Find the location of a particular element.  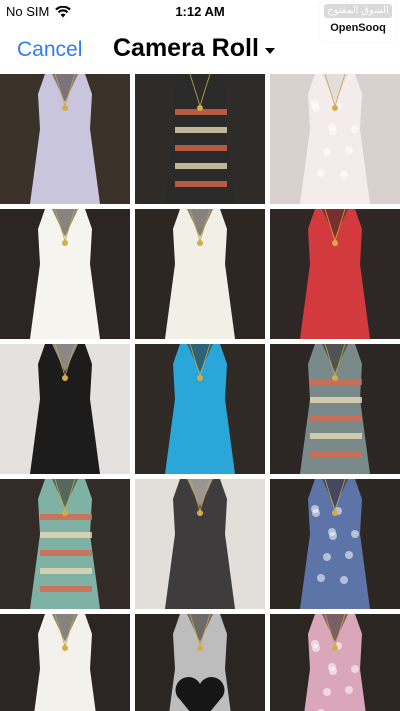

album-picker: Camera Roll is located at coordinates (194, 48).